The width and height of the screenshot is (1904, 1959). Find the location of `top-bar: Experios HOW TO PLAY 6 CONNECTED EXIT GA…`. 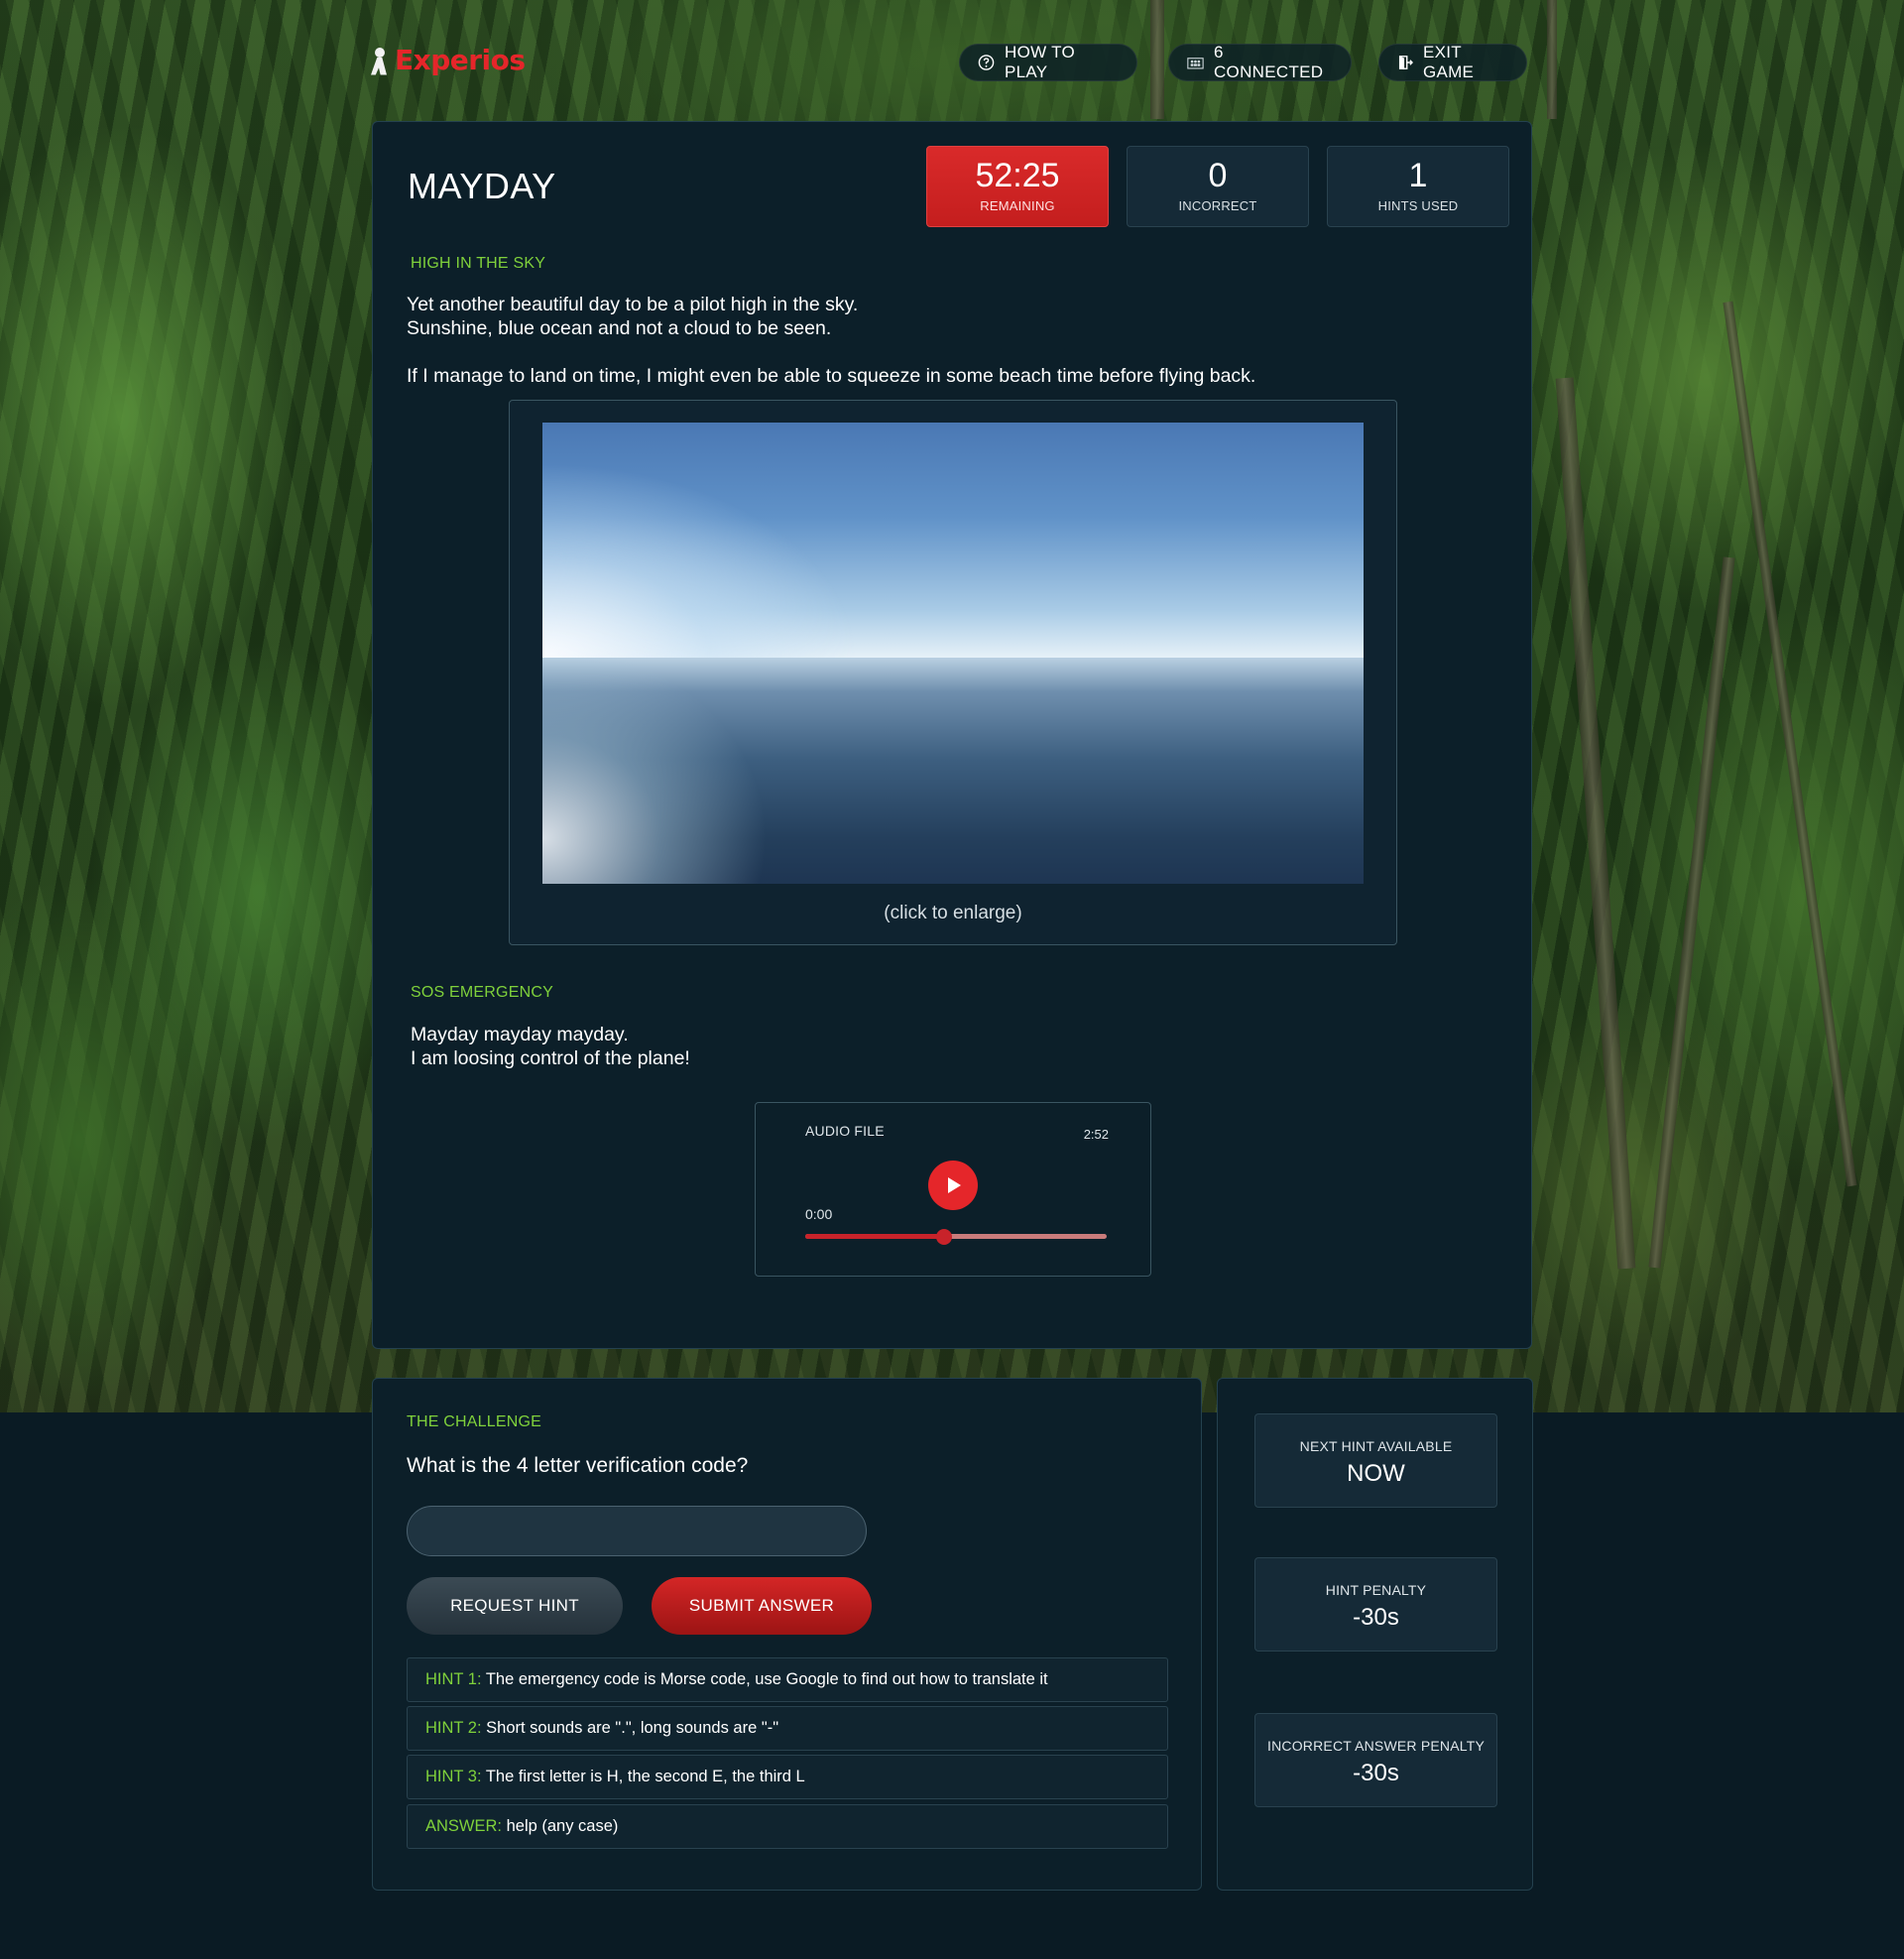

top-bar: Experios HOW TO PLAY 6 CONNECTED EXIT GA… is located at coordinates (952, 59).